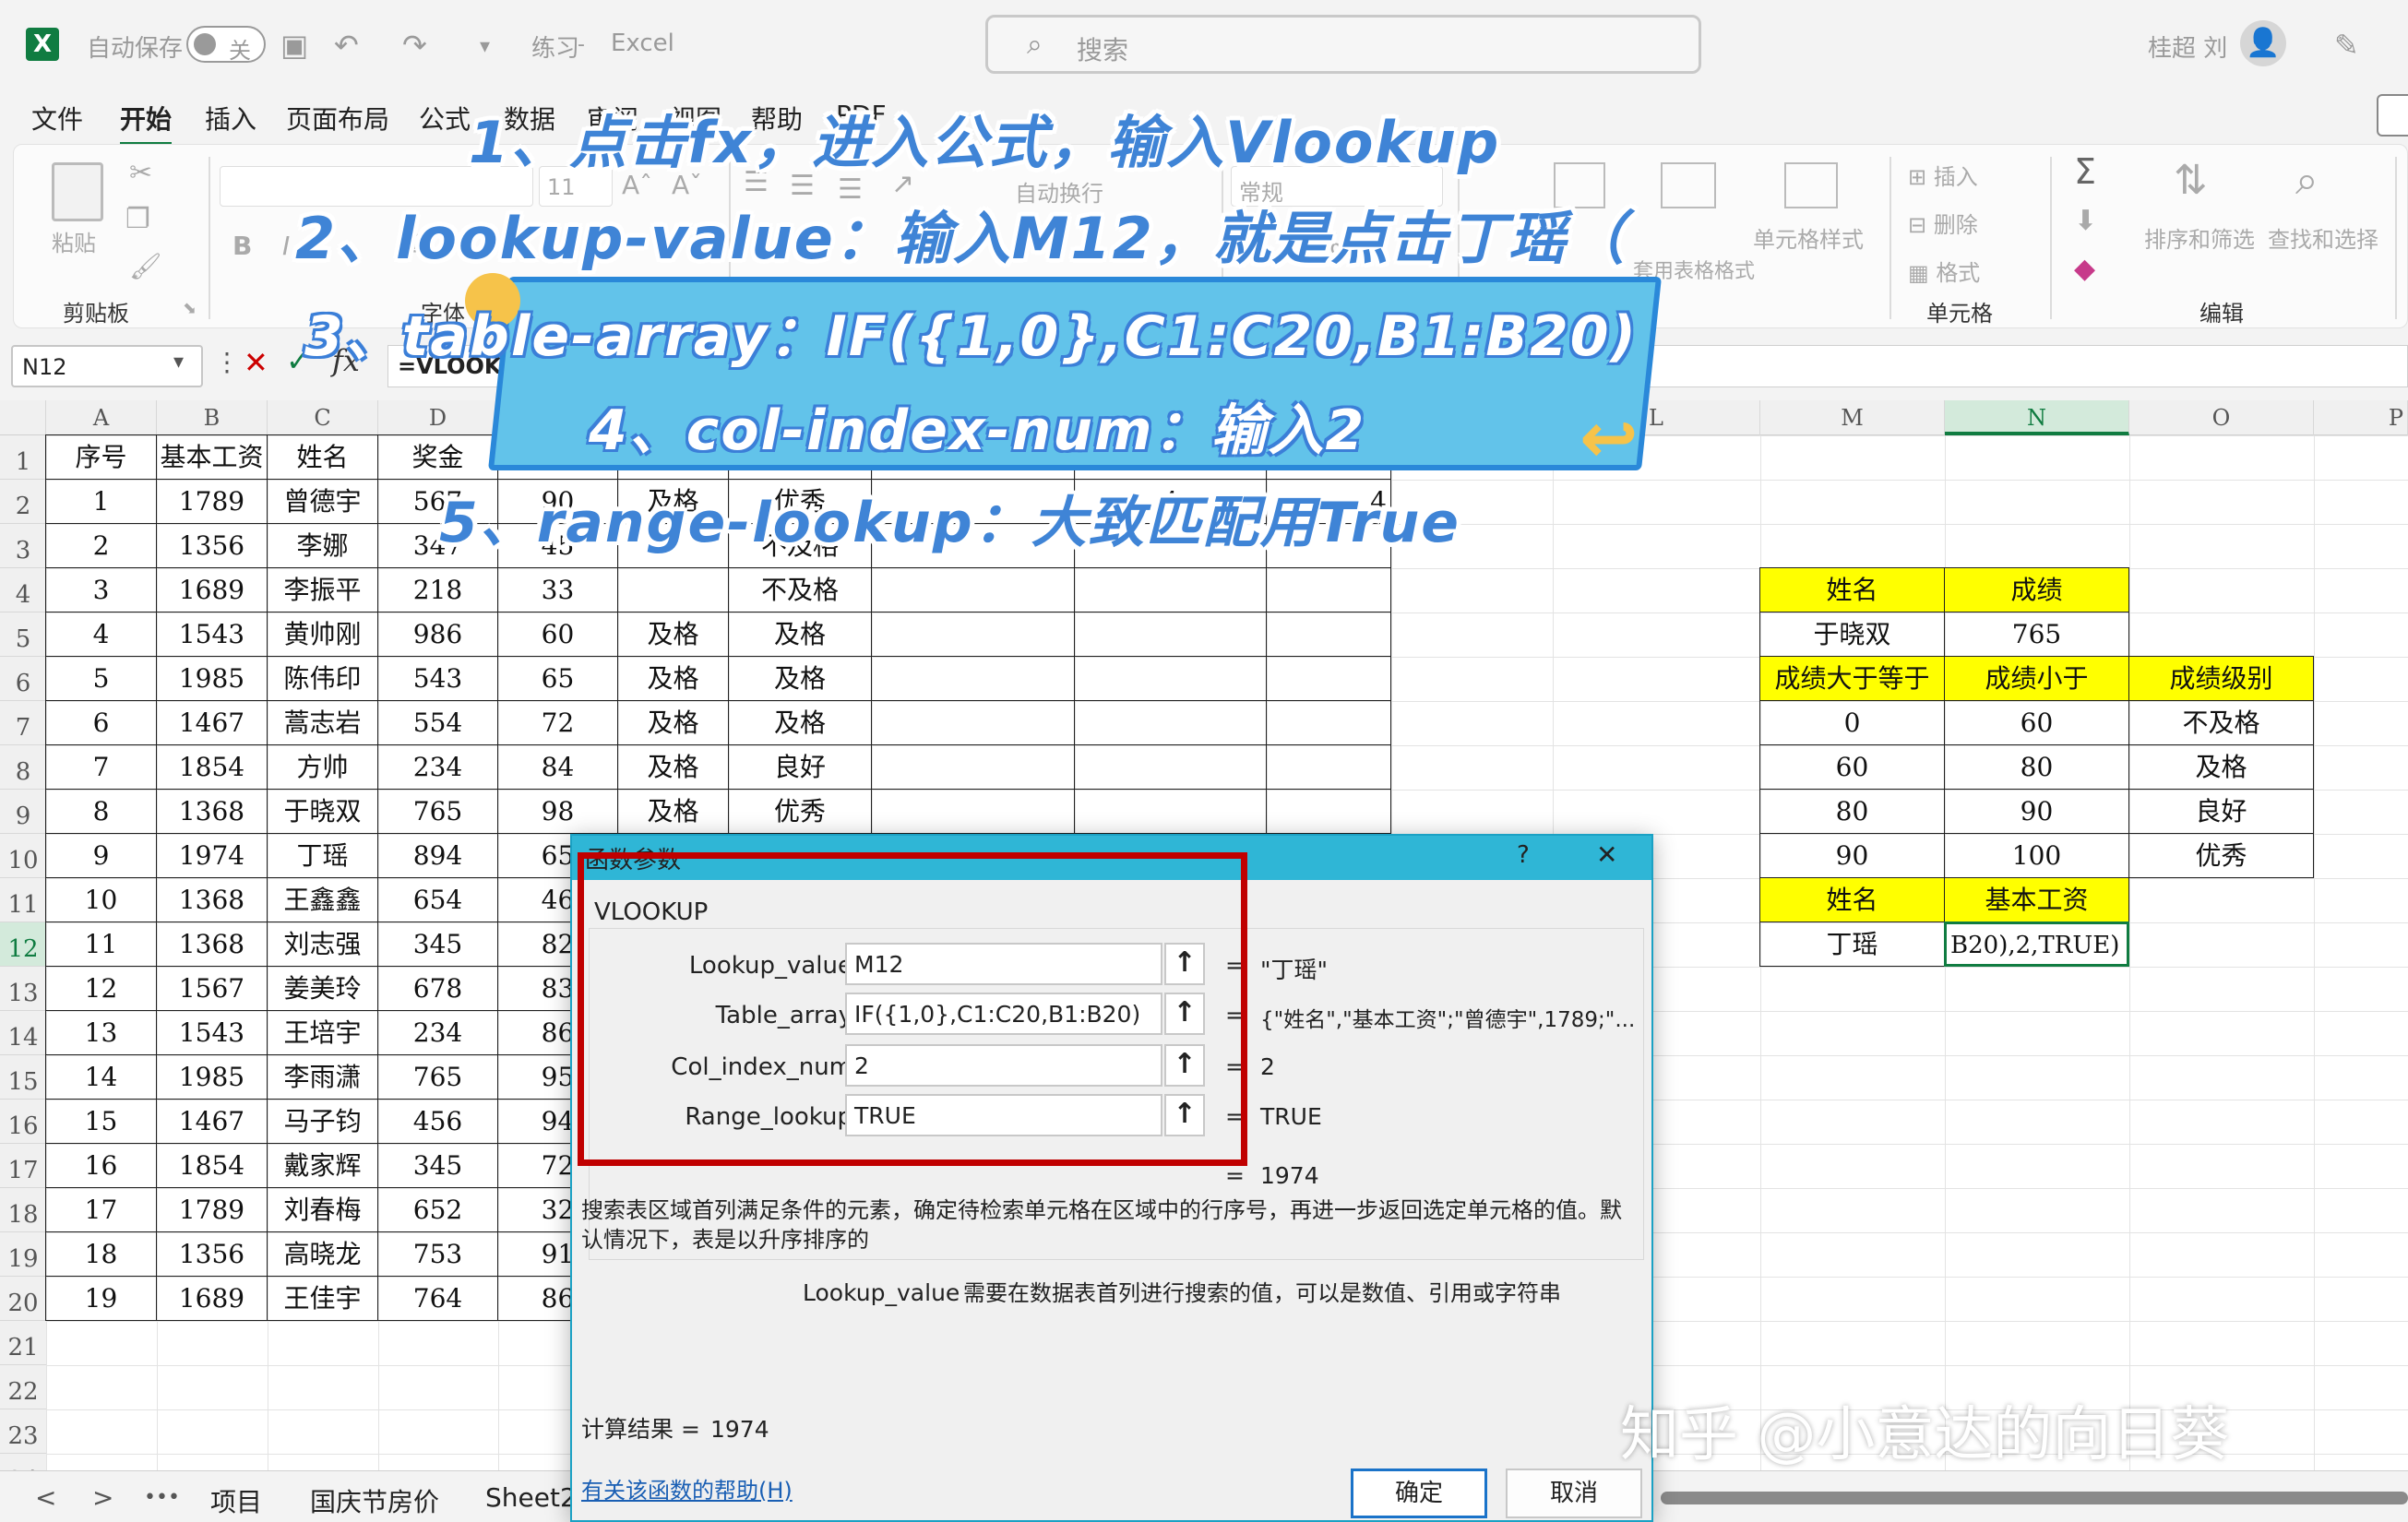  What do you see at coordinates (23, 679) in the screenshot?
I see `row-header-6: 6` at bounding box center [23, 679].